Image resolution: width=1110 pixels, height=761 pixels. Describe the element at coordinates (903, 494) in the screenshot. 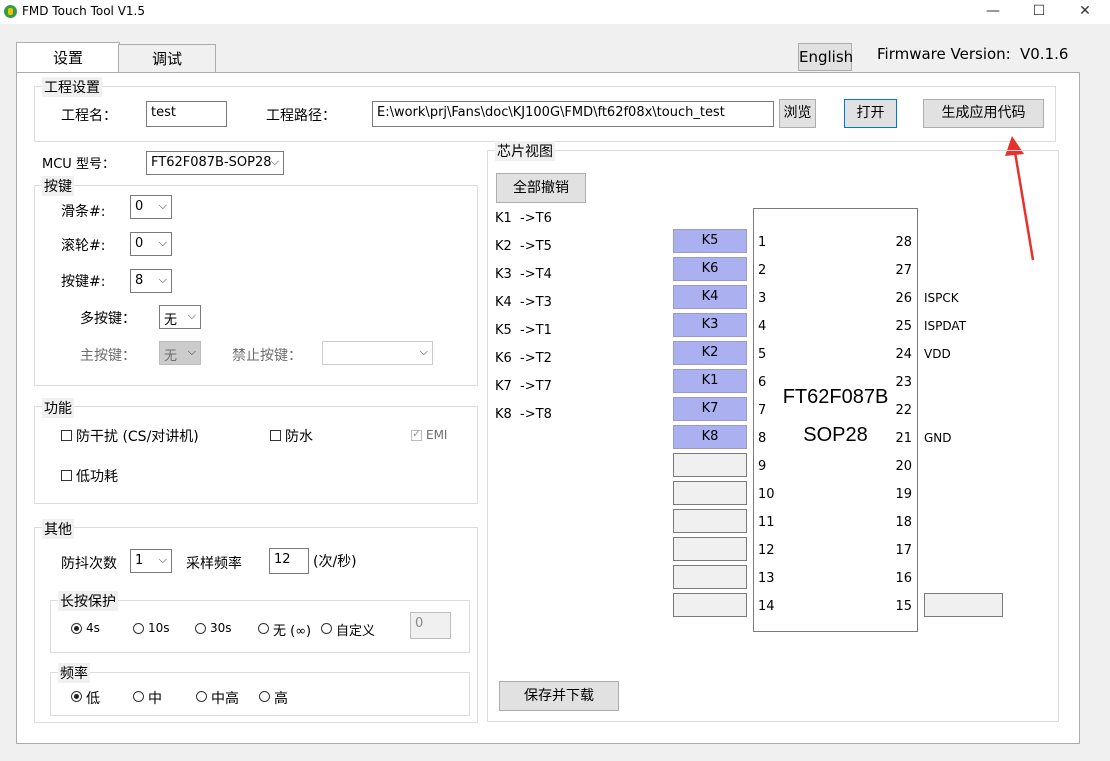

I see `pin-number-right: 19` at that location.